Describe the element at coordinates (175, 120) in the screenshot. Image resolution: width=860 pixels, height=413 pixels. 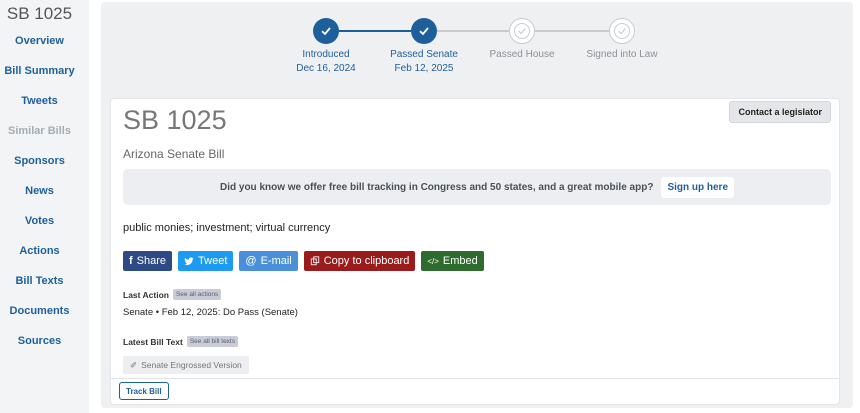
I see `bill-title: SB 1025` at that location.